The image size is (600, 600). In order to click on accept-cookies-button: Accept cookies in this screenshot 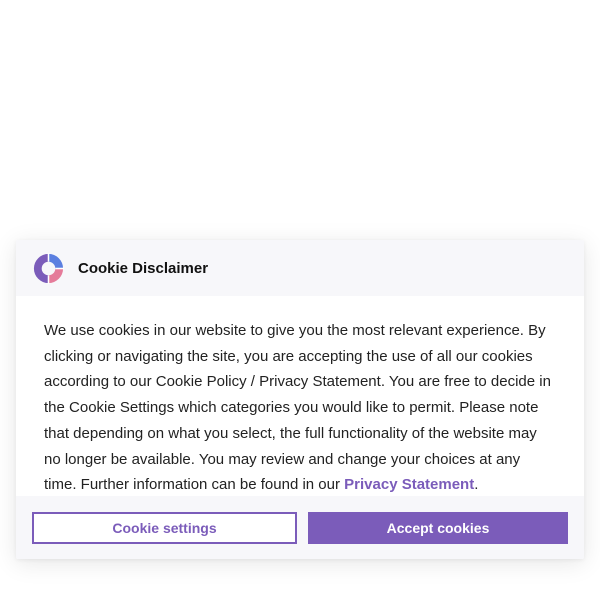, I will do `click(438, 528)`.